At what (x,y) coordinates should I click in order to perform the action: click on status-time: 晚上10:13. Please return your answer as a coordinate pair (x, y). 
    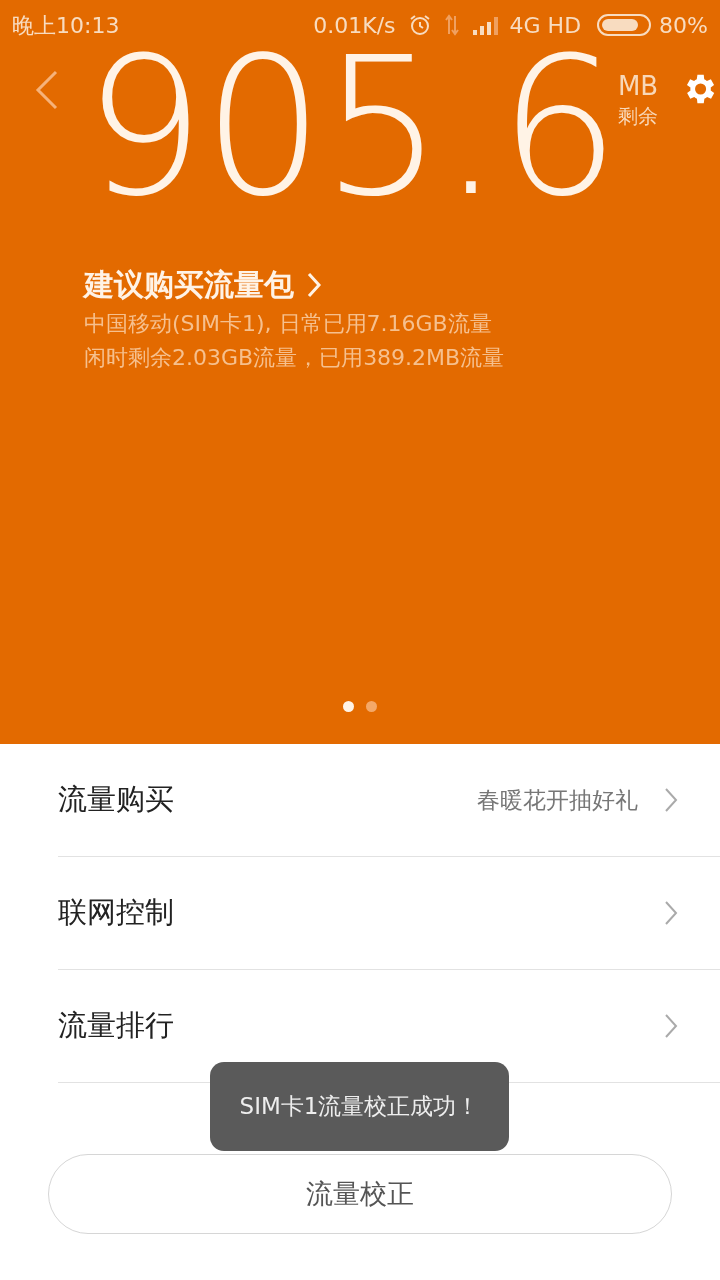
    Looking at the image, I should click on (66, 25).